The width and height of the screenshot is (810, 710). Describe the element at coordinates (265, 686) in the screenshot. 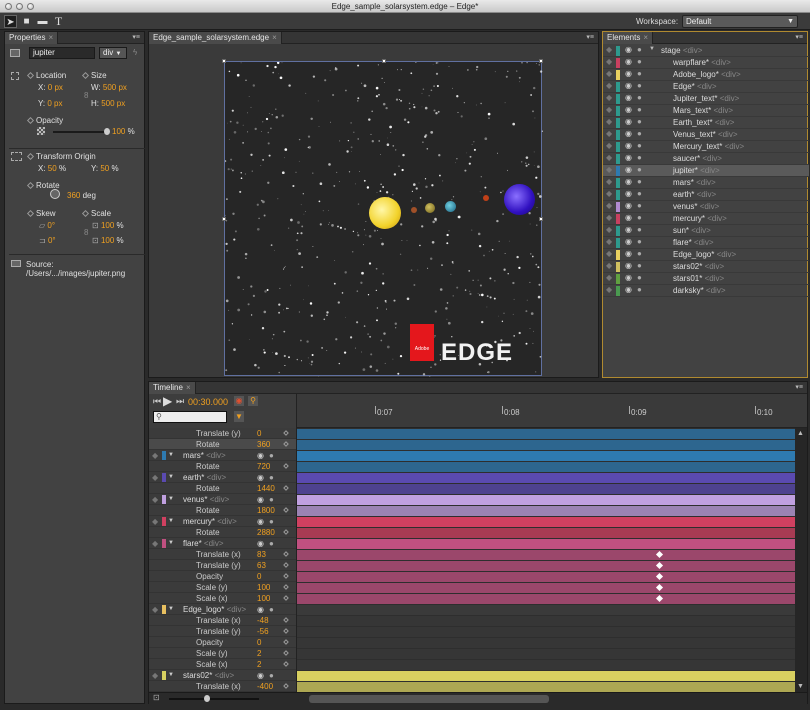

I see `property-value: -400` at that location.